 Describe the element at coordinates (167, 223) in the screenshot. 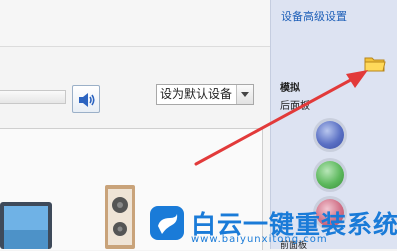

I see `watermark-logo-icon` at that location.